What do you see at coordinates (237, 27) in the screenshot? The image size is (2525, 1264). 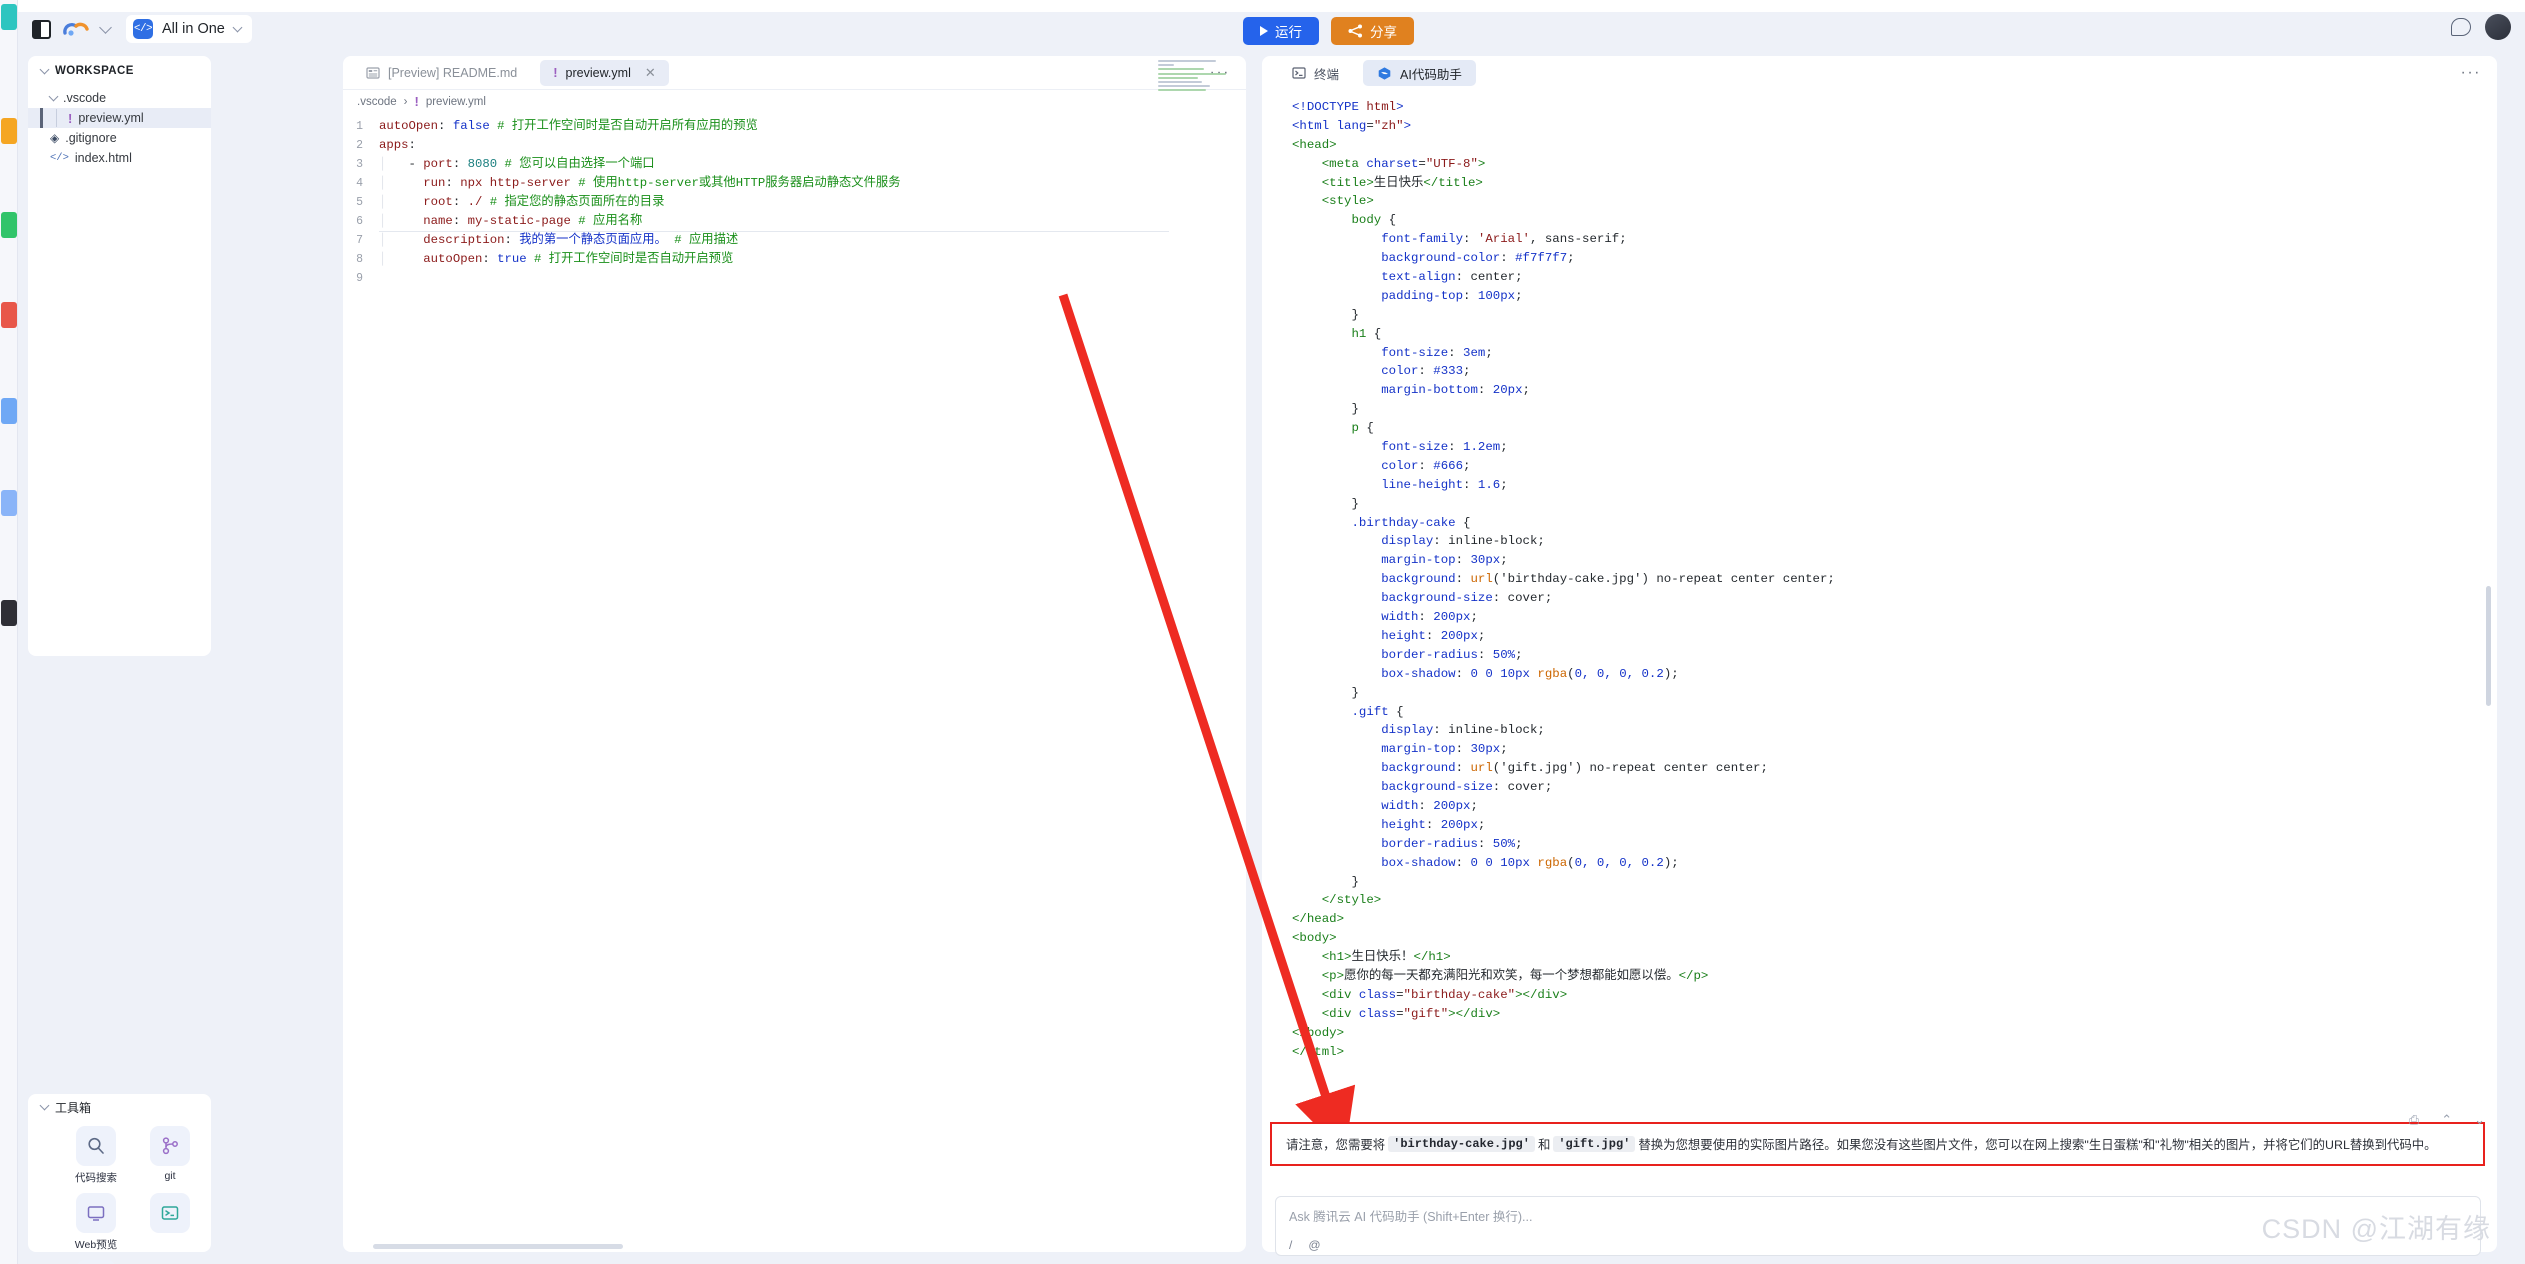 I see `project-chevron-icon` at bounding box center [237, 27].